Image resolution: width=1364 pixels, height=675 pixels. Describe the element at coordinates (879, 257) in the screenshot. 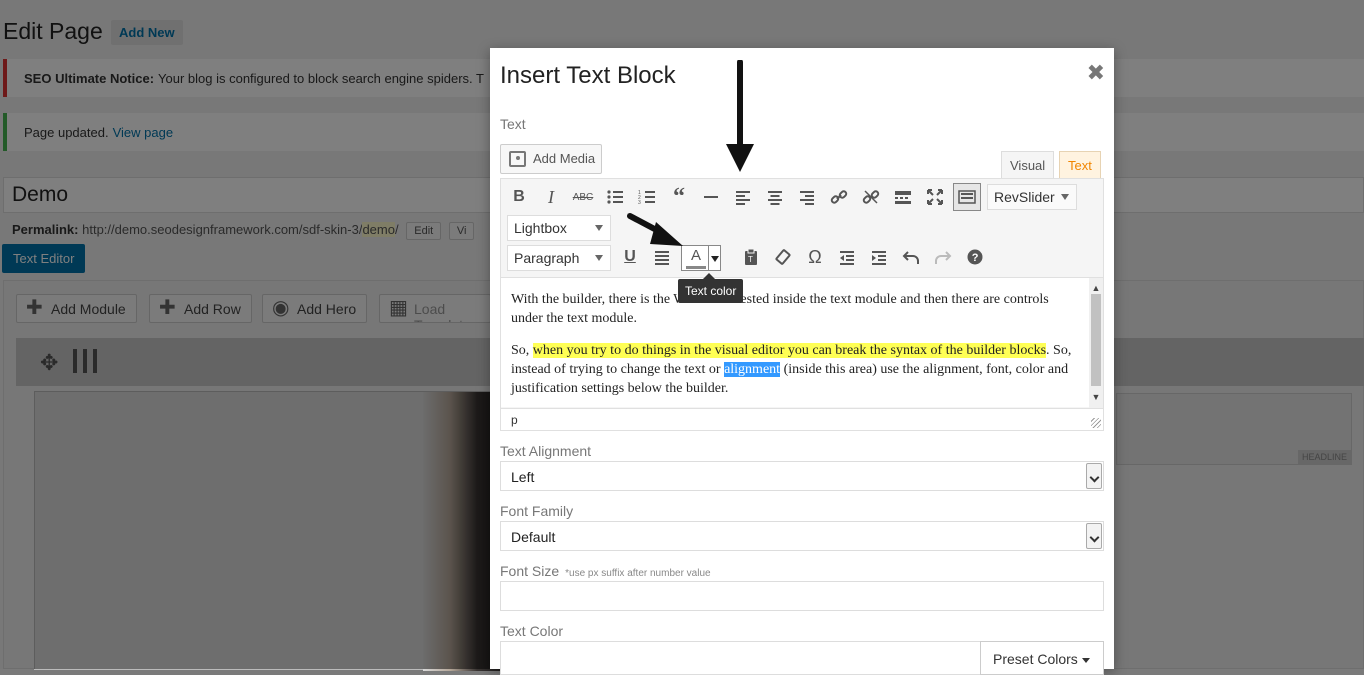

I see `indent-icon` at that location.